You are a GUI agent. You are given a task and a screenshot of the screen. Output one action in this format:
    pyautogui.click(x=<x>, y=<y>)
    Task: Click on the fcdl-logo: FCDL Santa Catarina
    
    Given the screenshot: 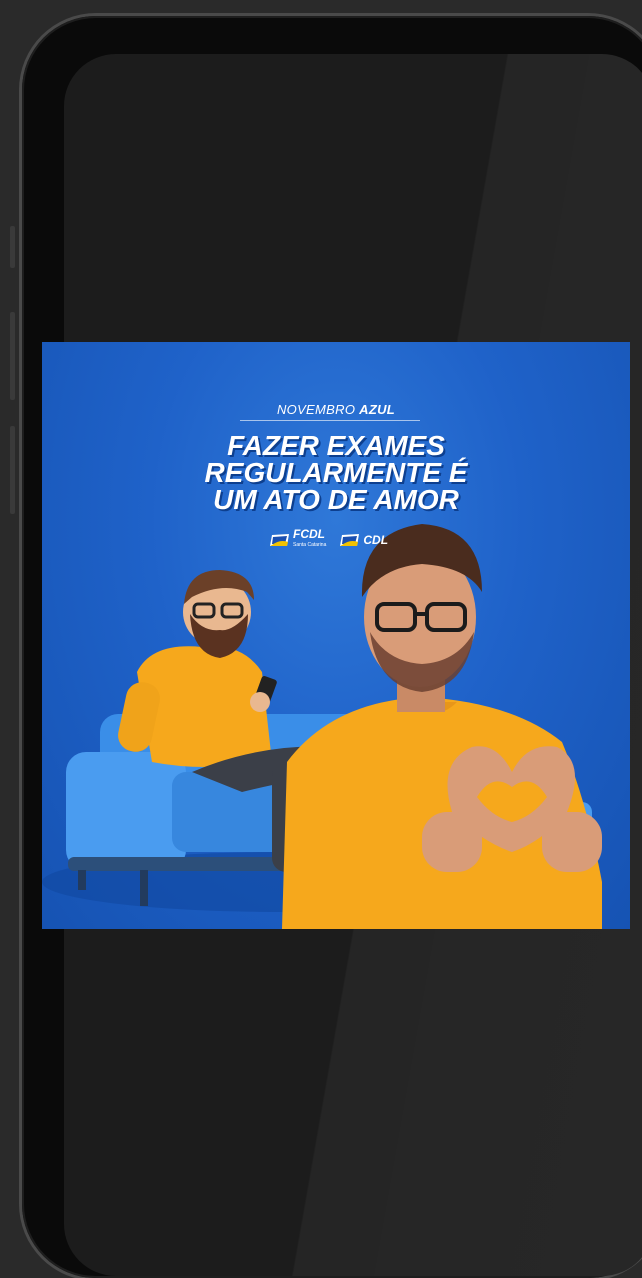 What is the action you would take?
    pyautogui.click(x=298, y=539)
    